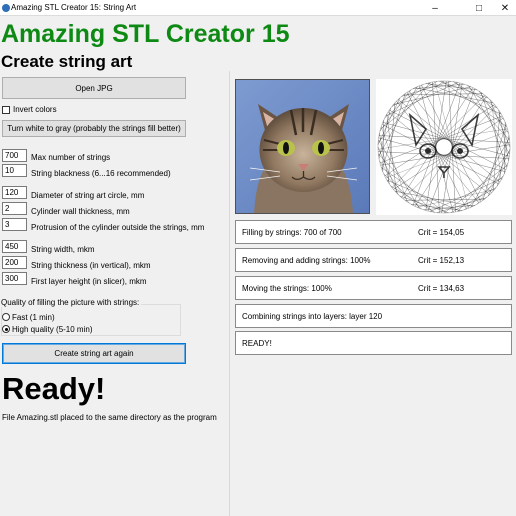 The width and height of the screenshot is (516, 516). I want to click on string-width-input: 450, so click(14, 246).